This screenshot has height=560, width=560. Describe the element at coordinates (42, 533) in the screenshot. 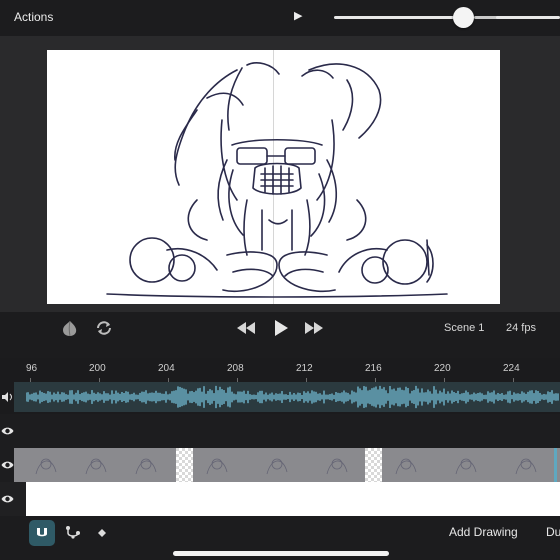

I see `magnet-icon` at that location.